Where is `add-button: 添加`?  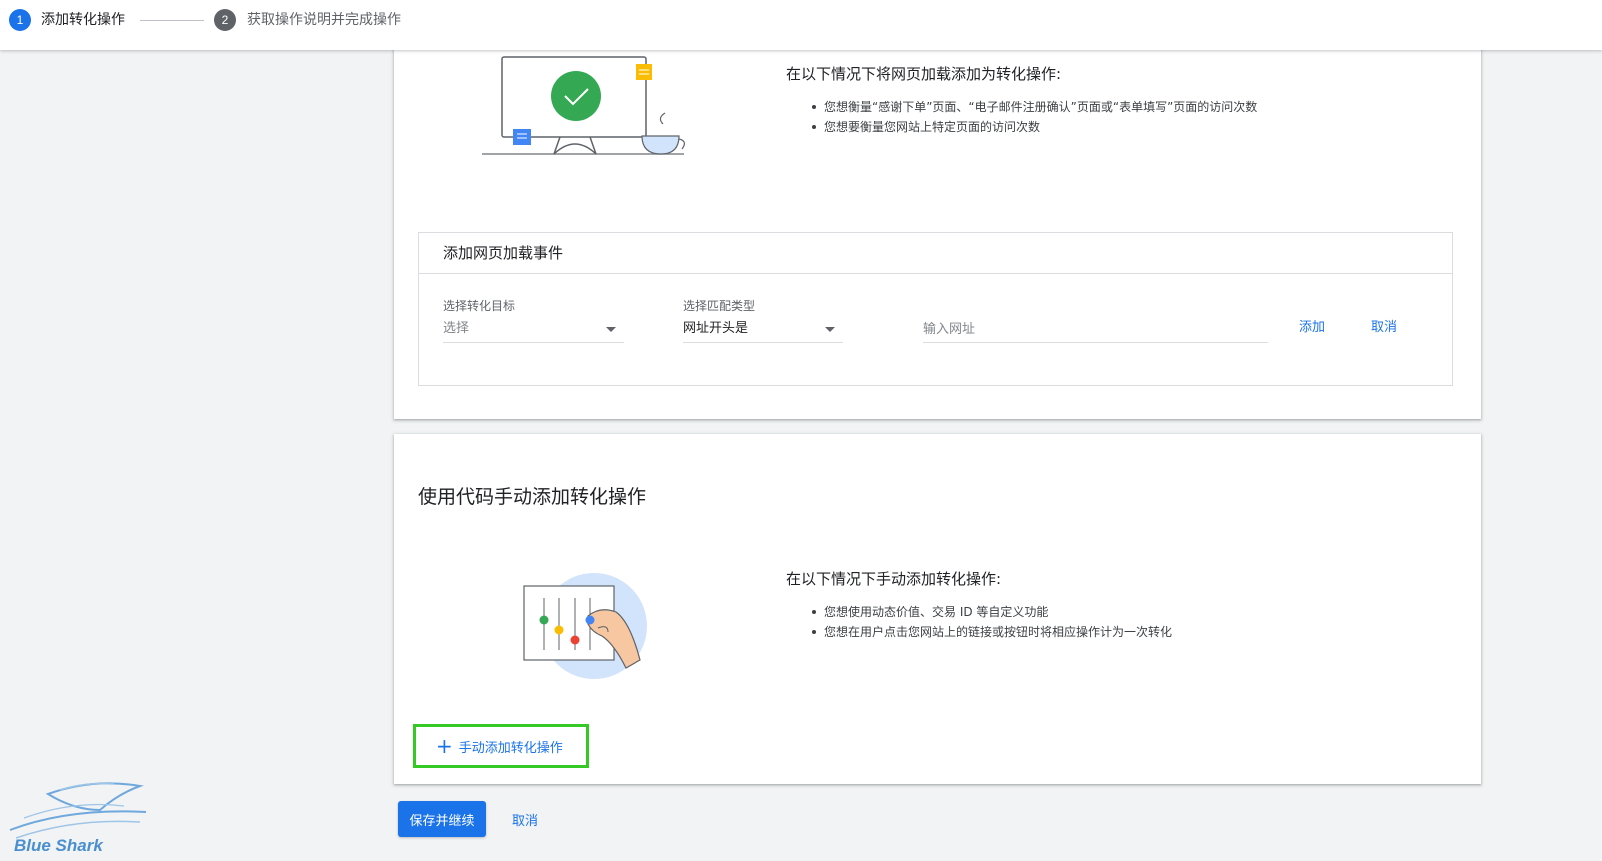
add-button: 添加 is located at coordinates (1312, 328).